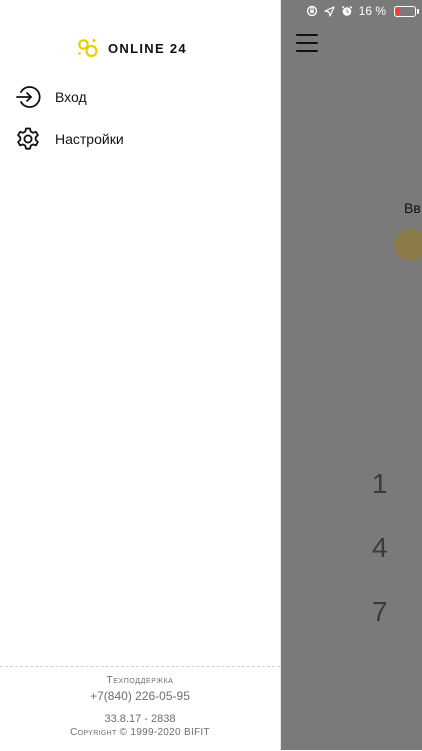 The height and width of the screenshot is (751, 422). Describe the element at coordinates (140, 719) in the screenshot. I see `app-version: 33.8.17 - 2838` at that location.